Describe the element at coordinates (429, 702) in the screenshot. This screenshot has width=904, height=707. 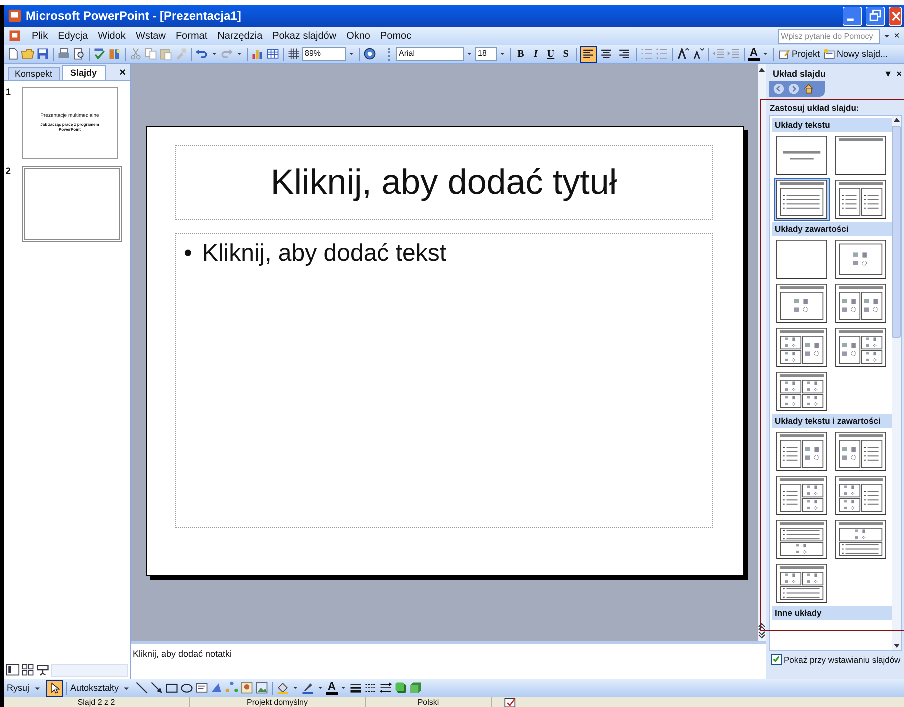
I see `status-text: Polski` at that location.